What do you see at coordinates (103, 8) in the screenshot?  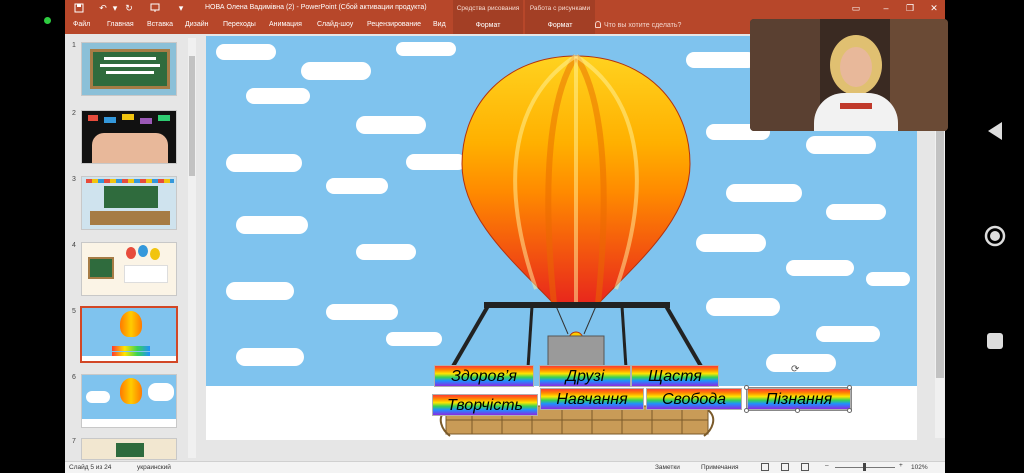 I see `undo-icon: ↶` at bounding box center [103, 8].